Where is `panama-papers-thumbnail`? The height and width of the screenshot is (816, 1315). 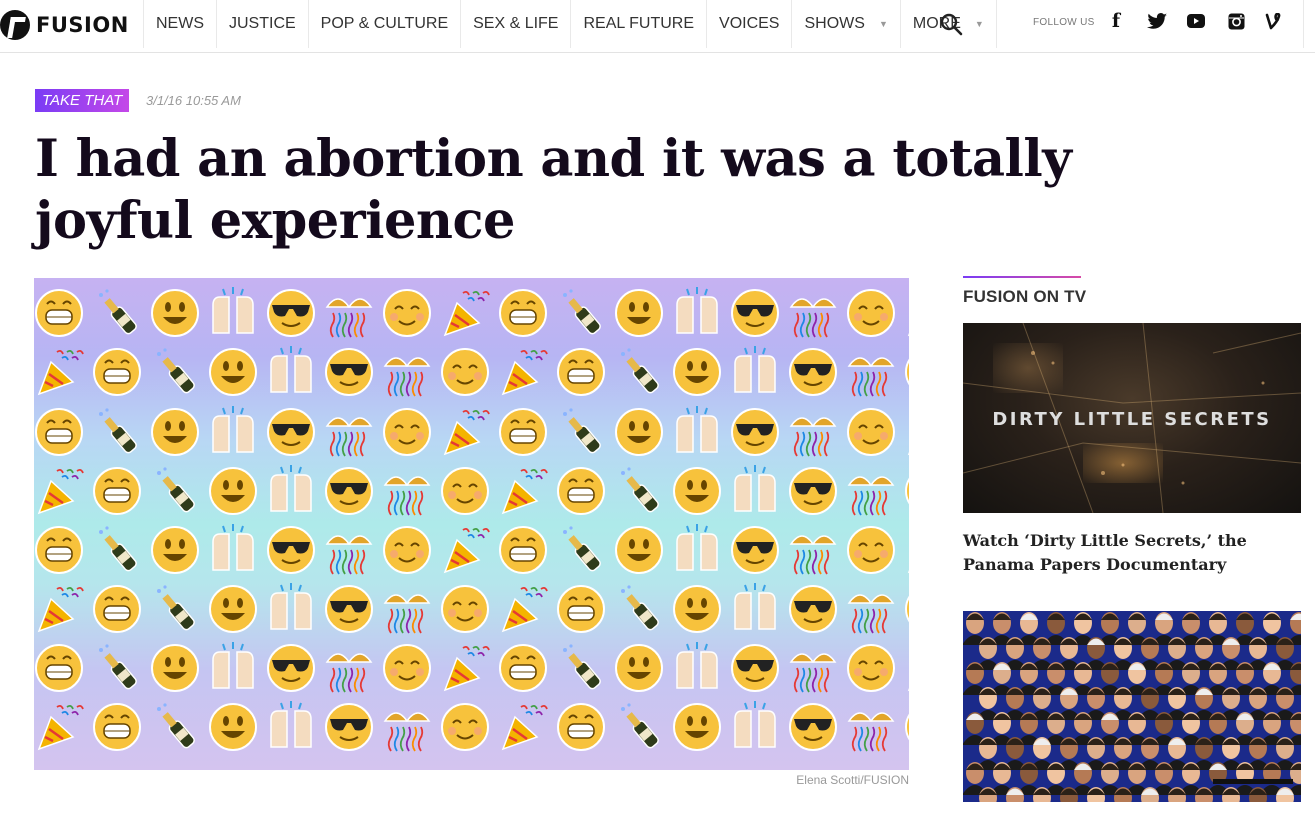
panama-papers-thumbnail is located at coordinates (1132, 706).